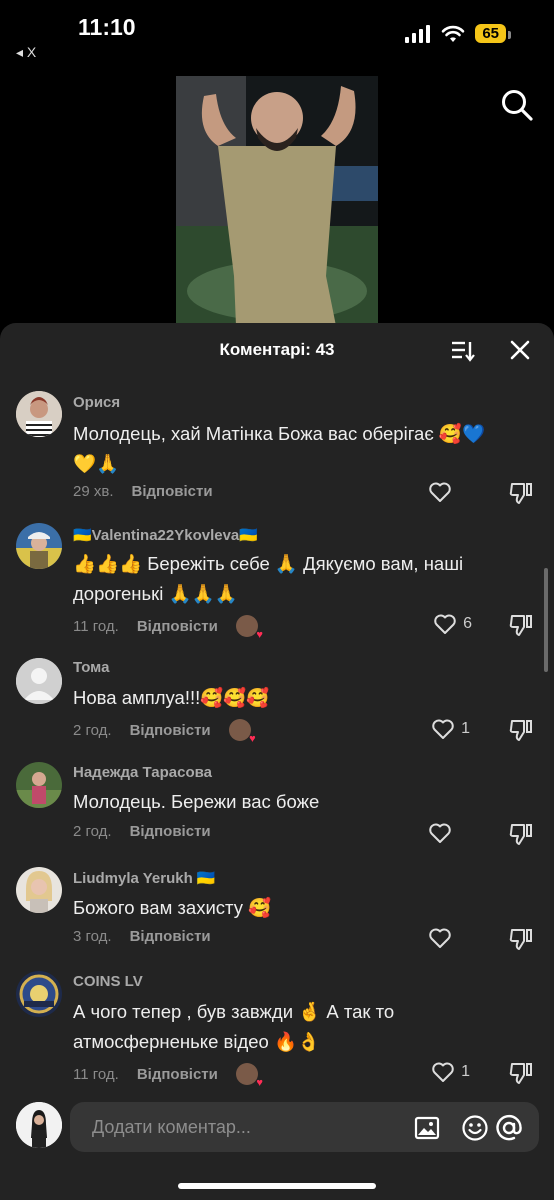 The image size is (554, 1200). I want to click on comment-text-line: Молодець. Бережи вас боже, so click(196, 801).